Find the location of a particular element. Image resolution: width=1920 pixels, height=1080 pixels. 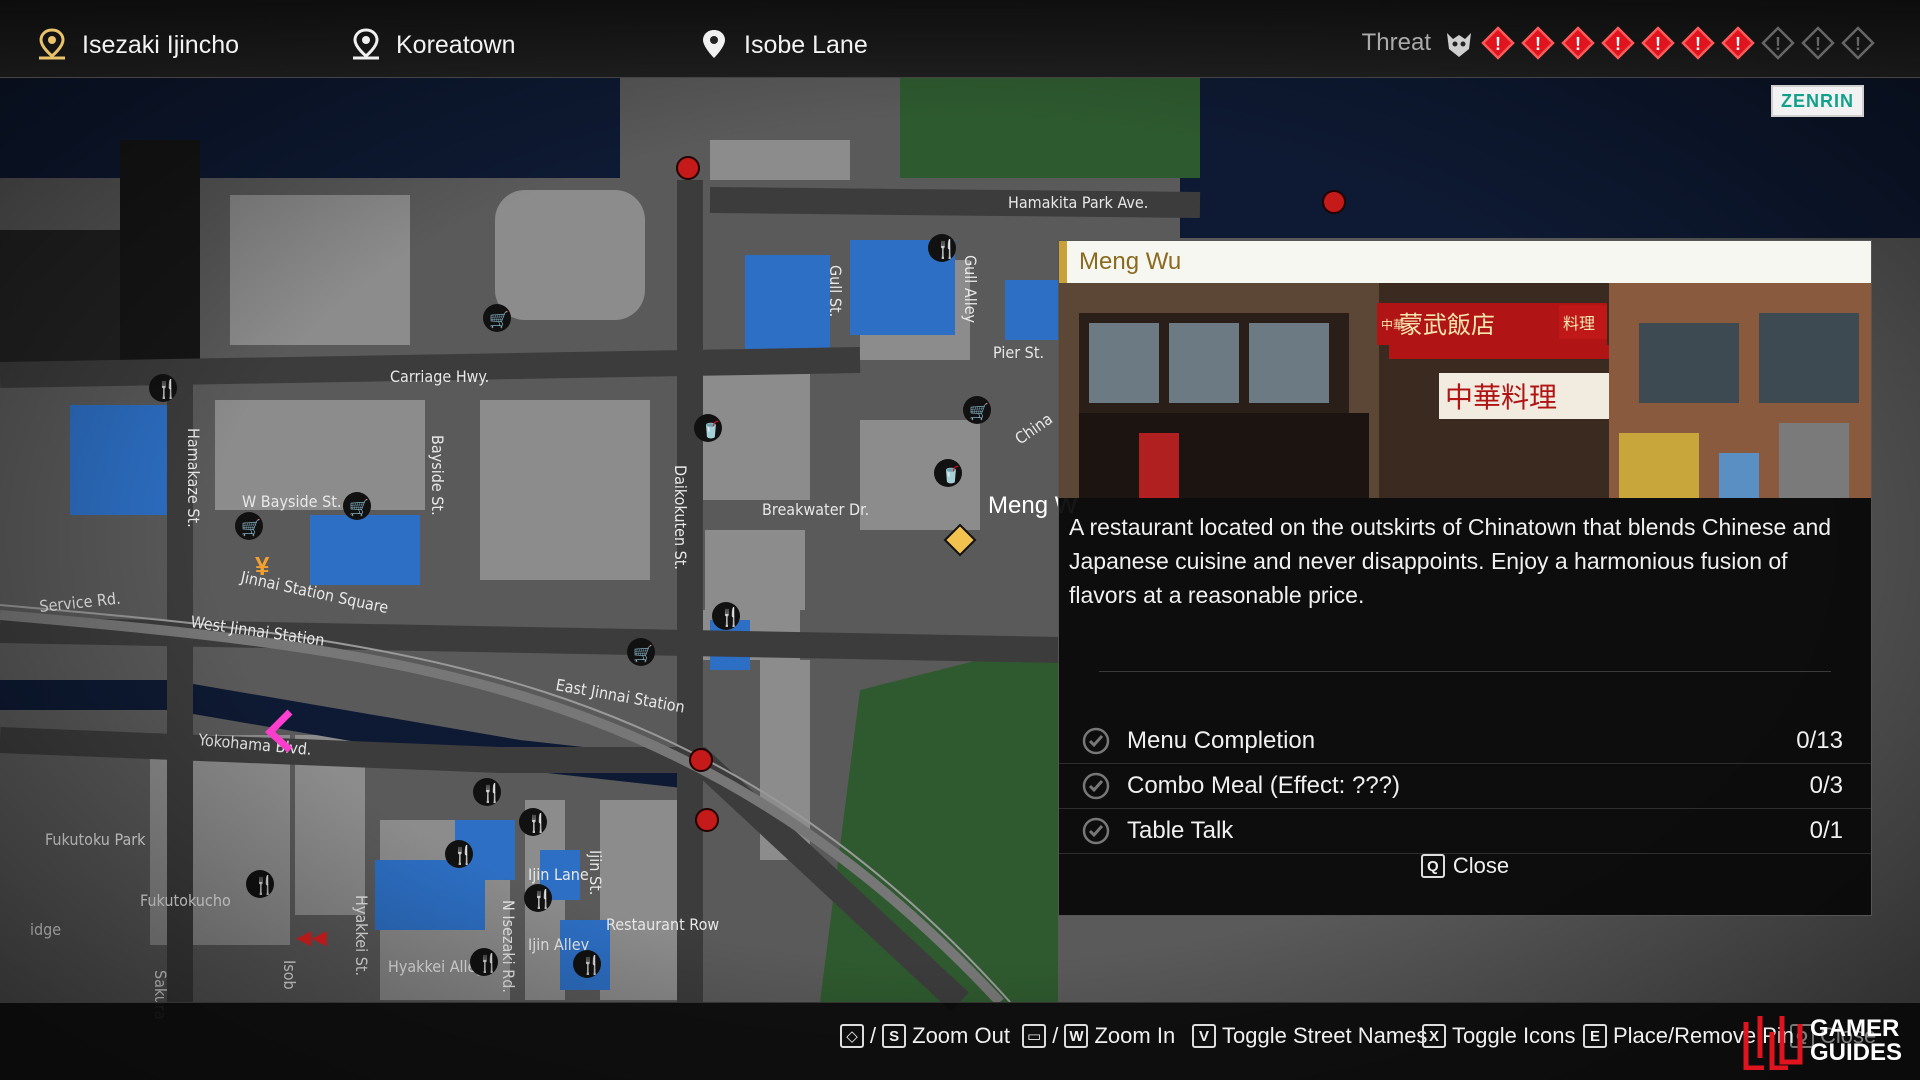

street-label: Fukutoku Park is located at coordinates (95, 839).